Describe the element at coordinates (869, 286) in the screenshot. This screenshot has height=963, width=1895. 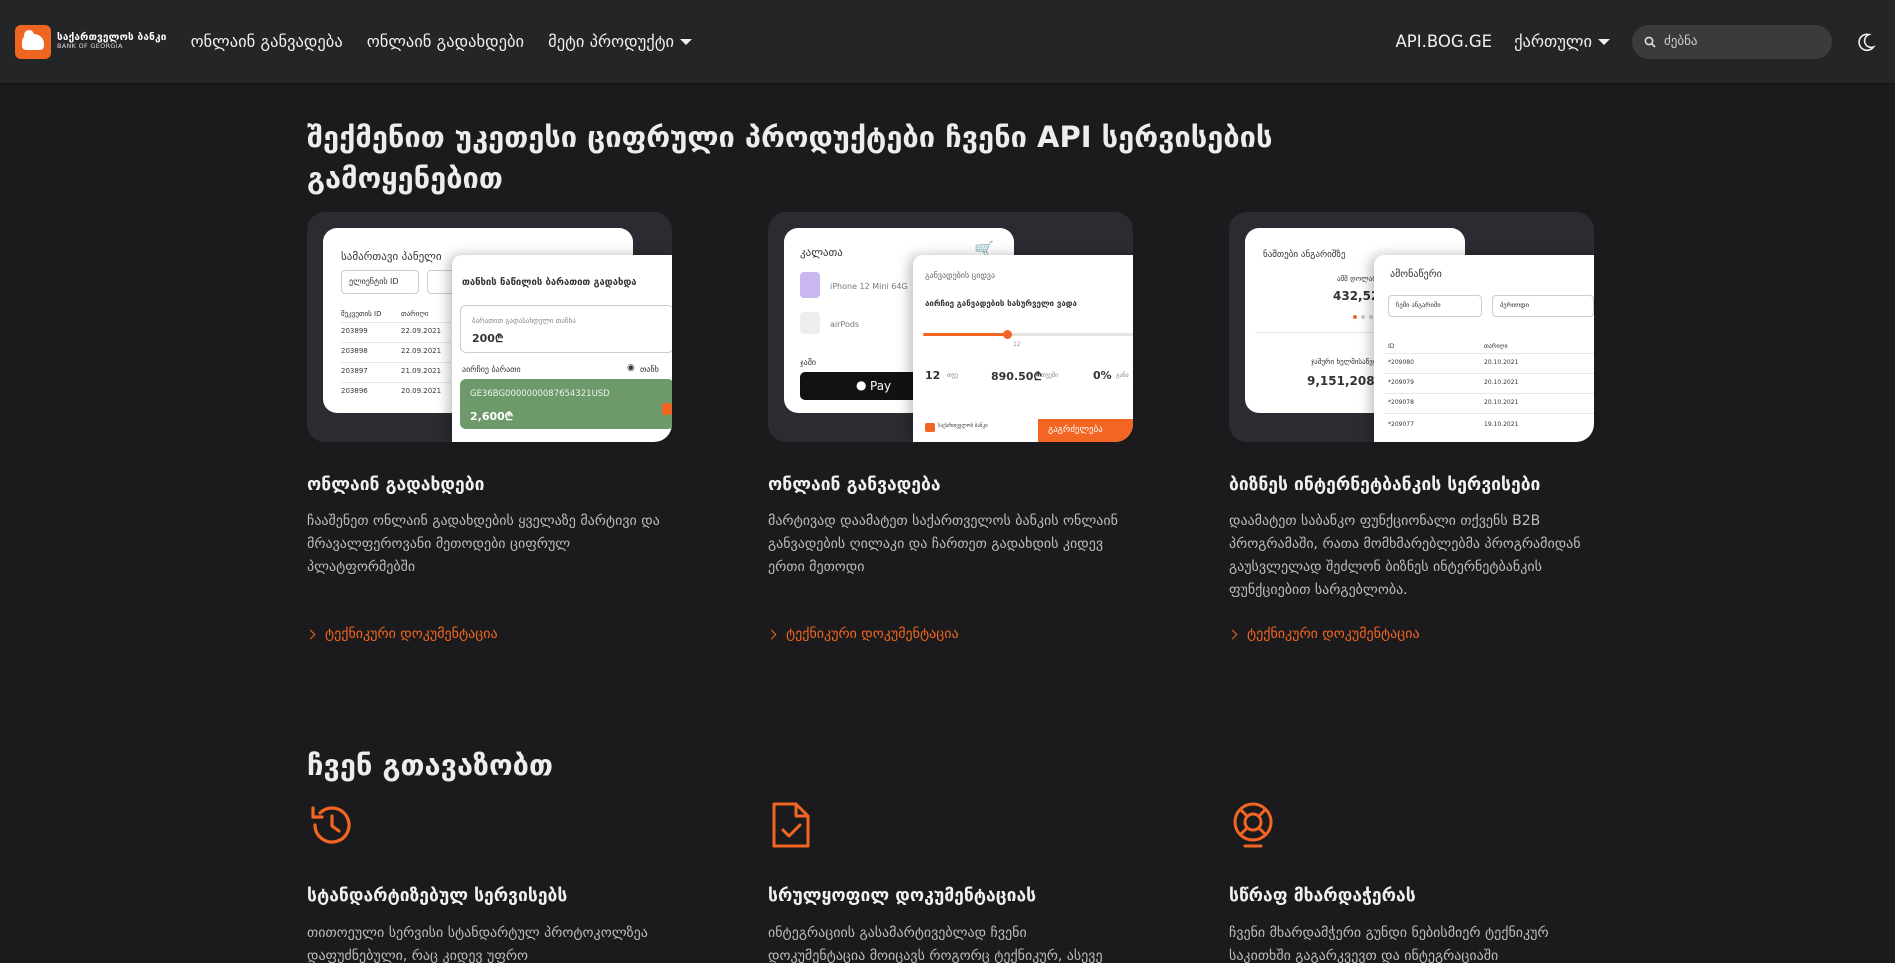
I see `mock-item-1: iPhone 12 Mini 64G` at that location.